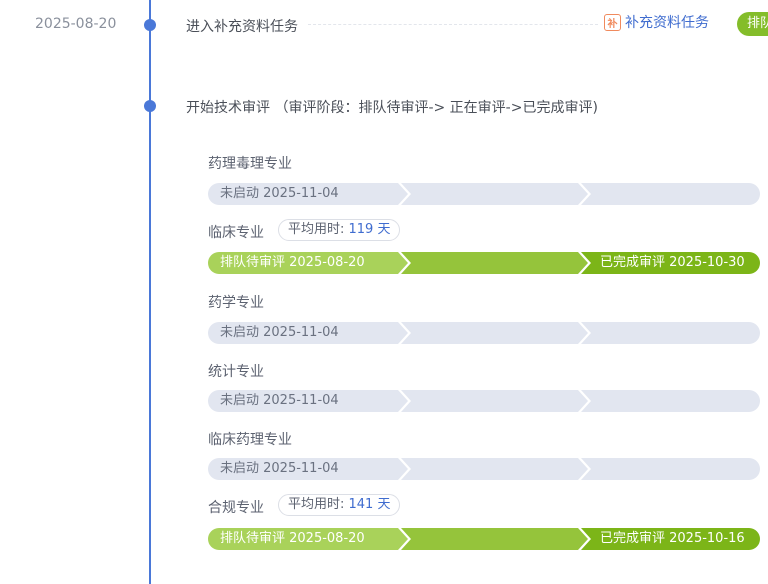  I want to click on status-badge: 排队, so click(752, 24).